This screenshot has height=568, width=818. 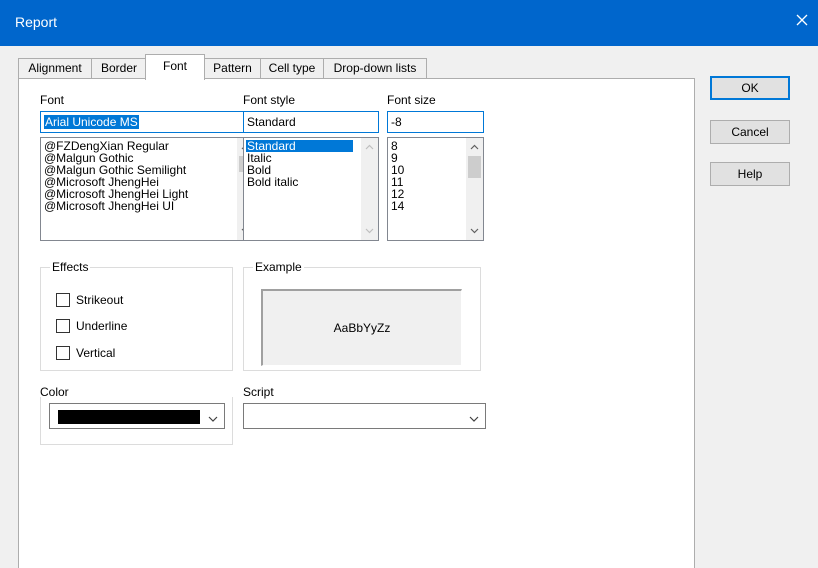 I want to click on underline-label: Underline, so click(x=102, y=326).